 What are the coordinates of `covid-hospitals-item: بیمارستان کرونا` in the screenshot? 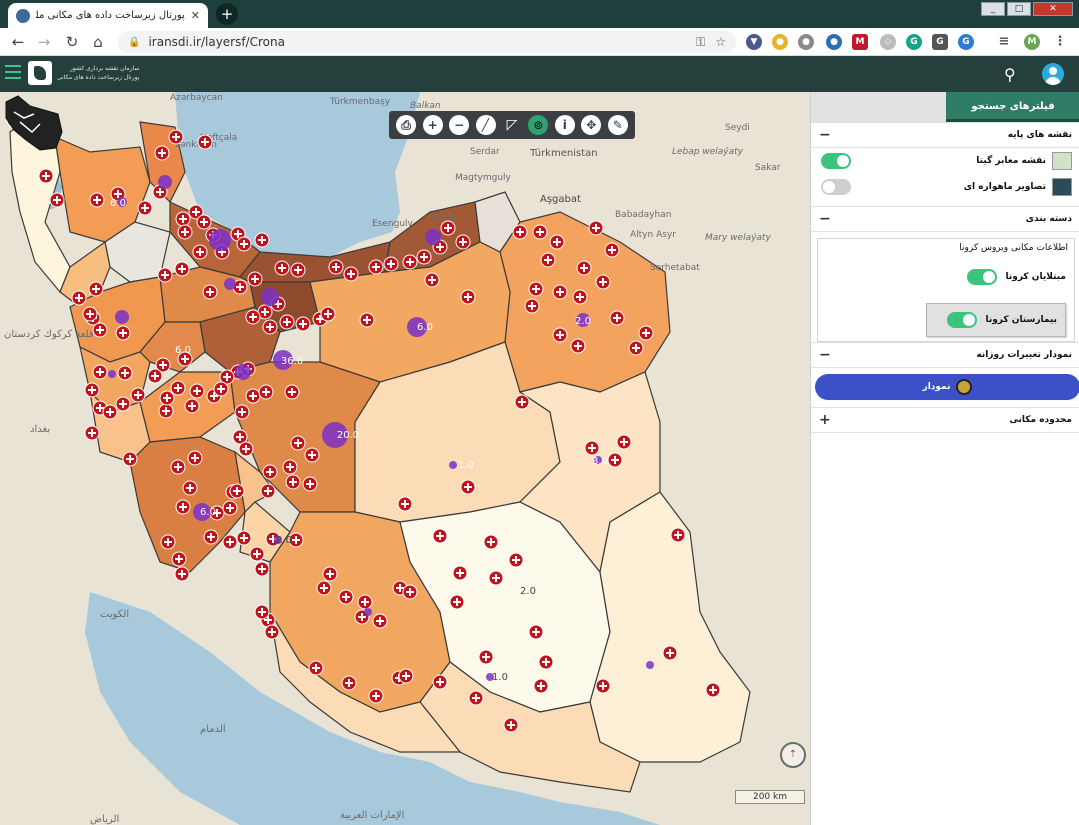 It's located at (996, 320).